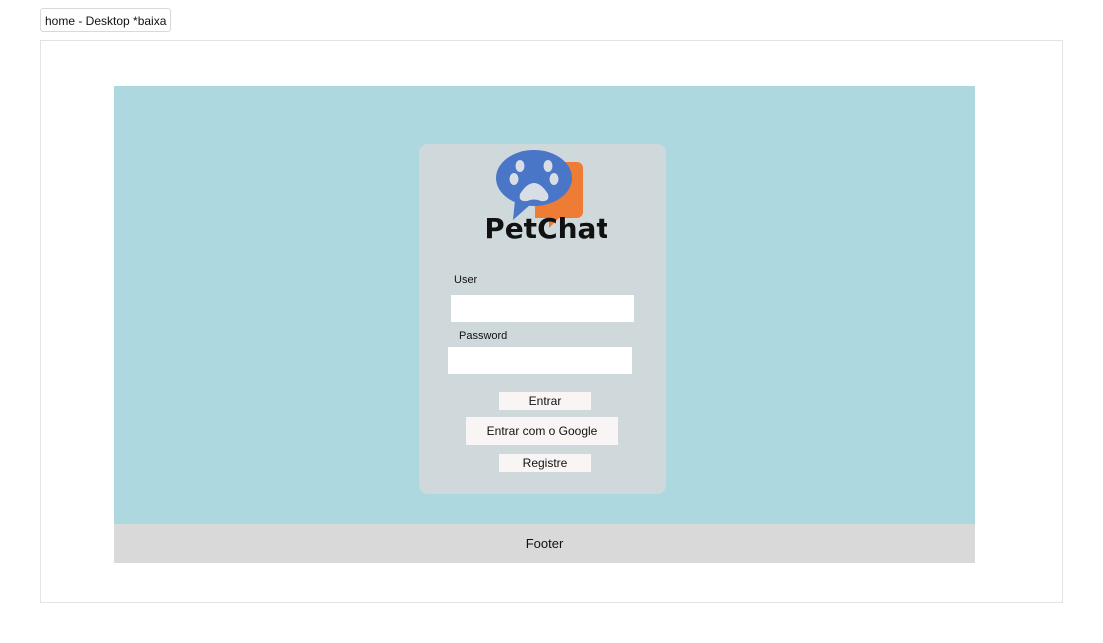 The width and height of the screenshot is (1103, 643). What do you see at coordinates (544, 543) in the screenshot?
I see `footer: Footer` at bounding box center [544, 543].